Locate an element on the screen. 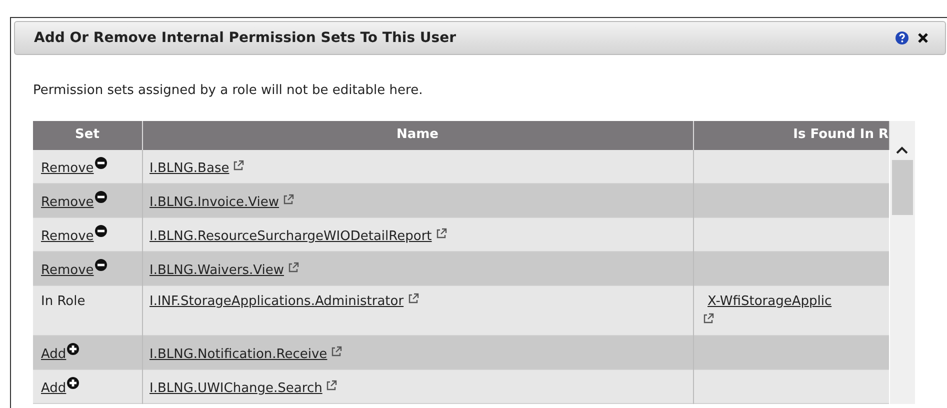 The width and height of the screenshot is (947, 408). permission-set-link: I.INF.StorageApplications.Administrator is located at coordinates (277, 301).